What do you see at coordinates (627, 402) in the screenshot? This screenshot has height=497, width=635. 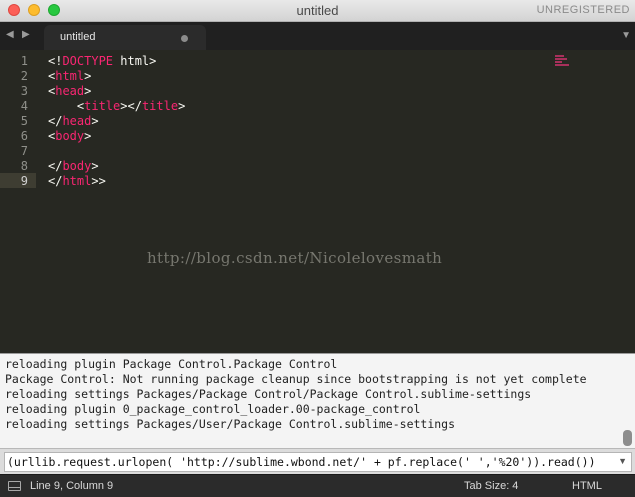 I see `console-scrollbar` at bounding box center [627, 402].